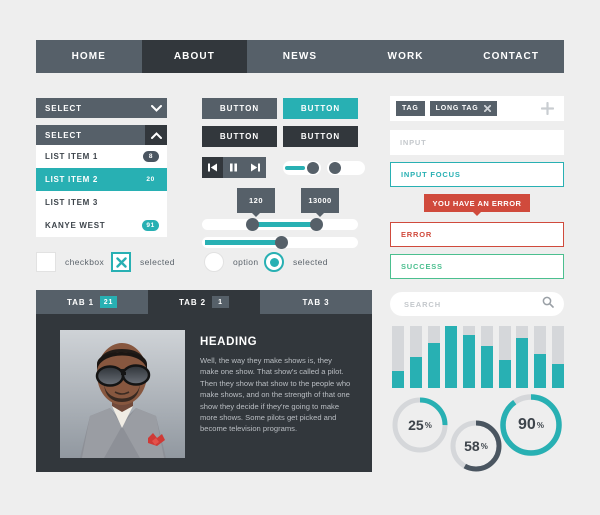 This screenshot has width=600, height=515. What do you see at coordinates (295, 168) in the screenshot?
I see `toggle-fill` at bounding box center [295, 168].